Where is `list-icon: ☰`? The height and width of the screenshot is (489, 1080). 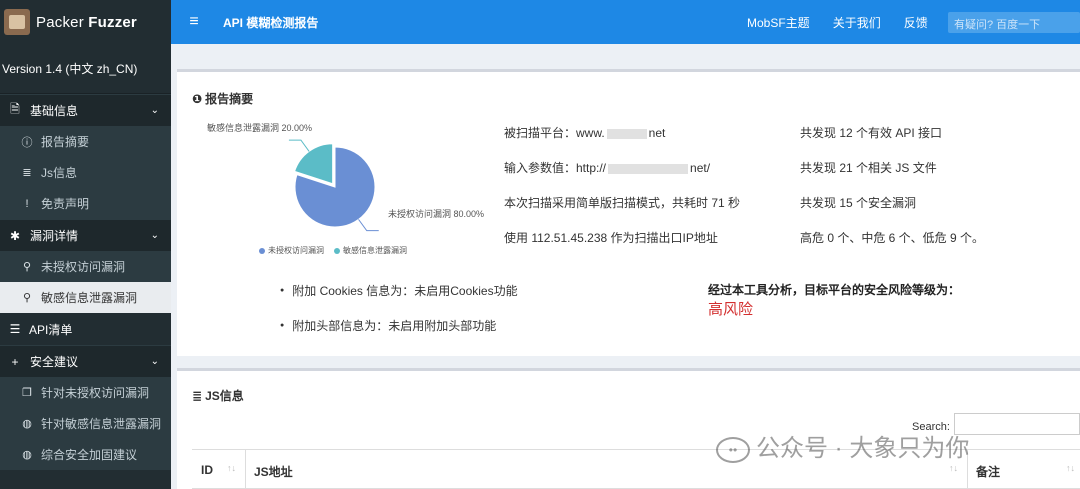 list-icon: ☰ is located at coordinates (15, 329).